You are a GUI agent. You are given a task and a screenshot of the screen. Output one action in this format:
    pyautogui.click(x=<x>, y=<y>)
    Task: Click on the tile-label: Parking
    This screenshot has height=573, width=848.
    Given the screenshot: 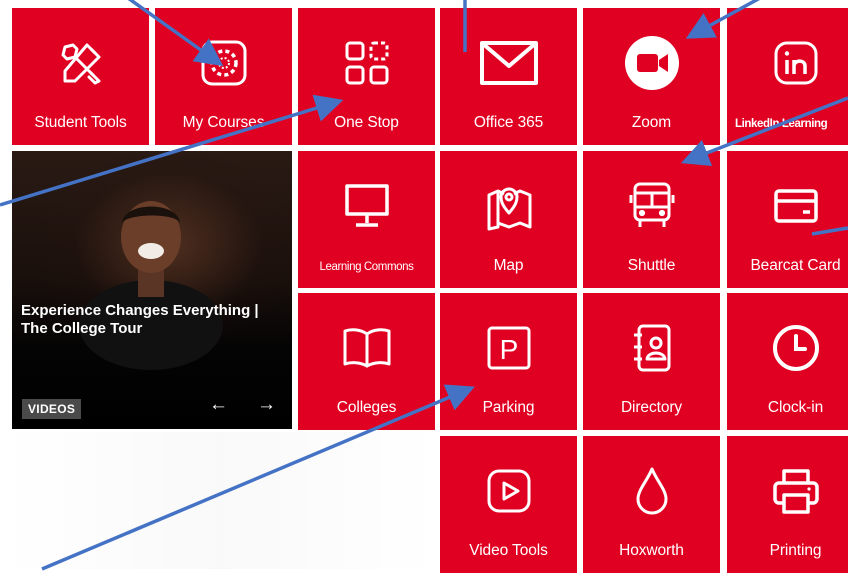 What is the action you would take?
    pyautogui.click(x=508, y=407)
    